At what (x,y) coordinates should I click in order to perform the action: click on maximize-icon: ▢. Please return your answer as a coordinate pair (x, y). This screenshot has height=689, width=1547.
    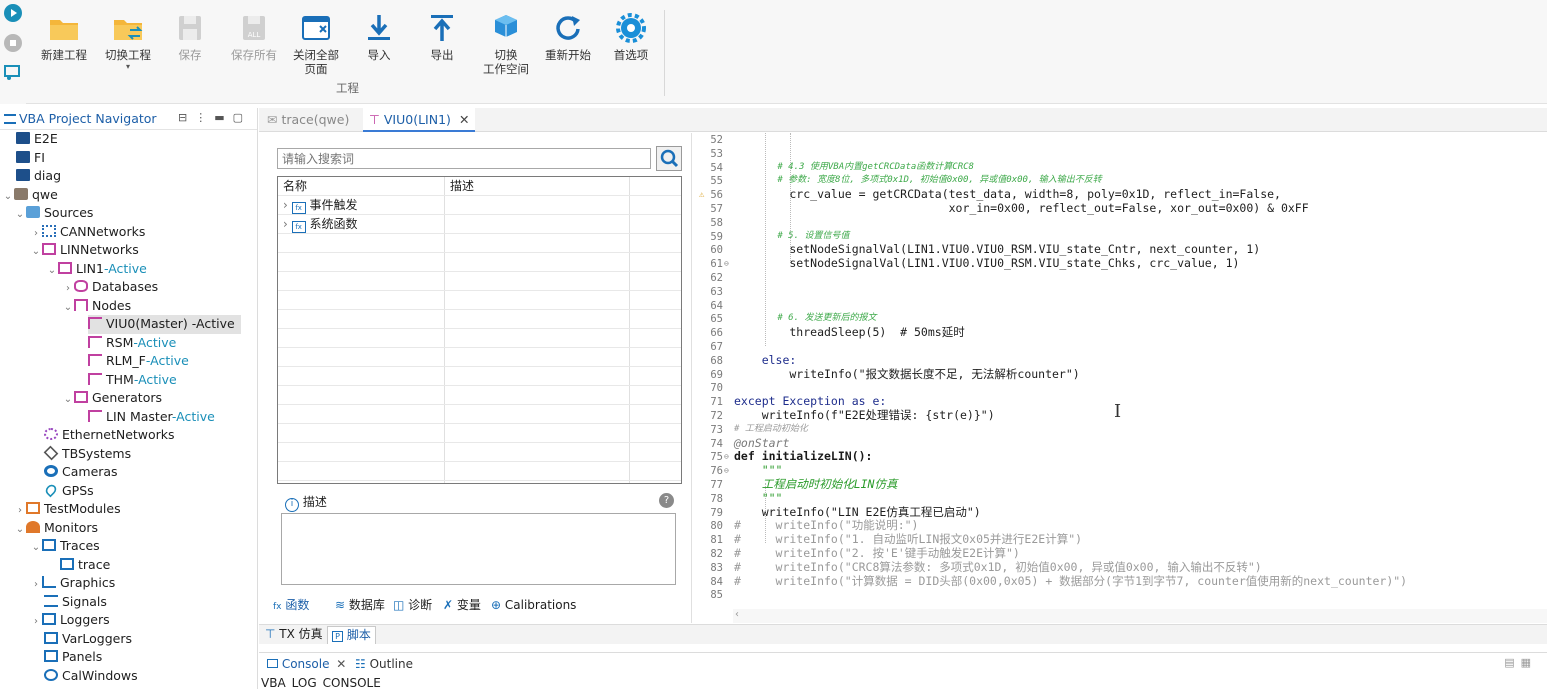
    Looking at the image, I should click on (242, 117).